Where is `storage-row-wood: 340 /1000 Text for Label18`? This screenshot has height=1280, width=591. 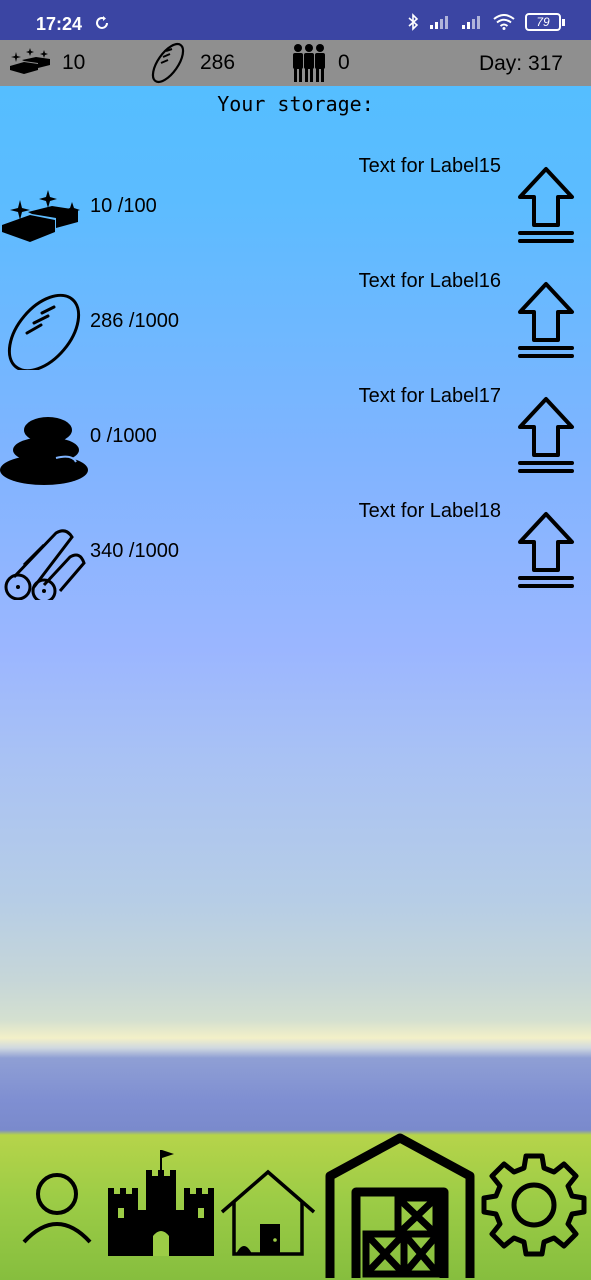 storage-row-wood: 340 /1000 Text for Label18 is located at coordinates (295, 550).